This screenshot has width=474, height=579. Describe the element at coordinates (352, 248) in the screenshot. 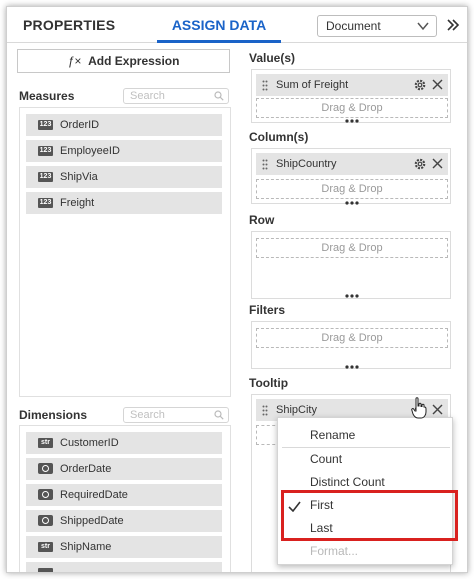

I see `row-drop-target: Drag & Drop` at that location.